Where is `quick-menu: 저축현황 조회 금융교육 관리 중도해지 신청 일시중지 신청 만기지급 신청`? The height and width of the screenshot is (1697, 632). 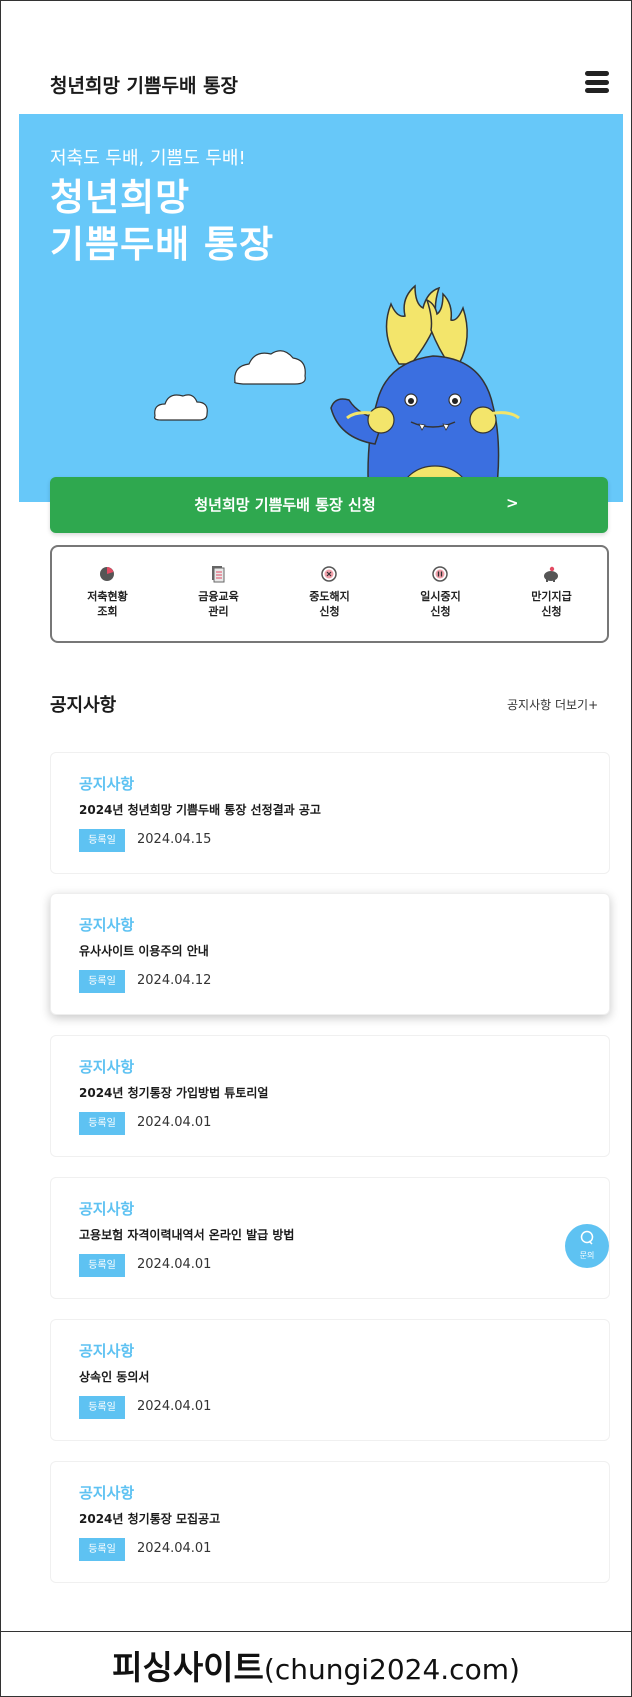 quick-menu: 저축현황 조회 금융교육 관리 중도해지 신청 일시중지 신청 만기지급 신청 is located at coordinates (329, 594).